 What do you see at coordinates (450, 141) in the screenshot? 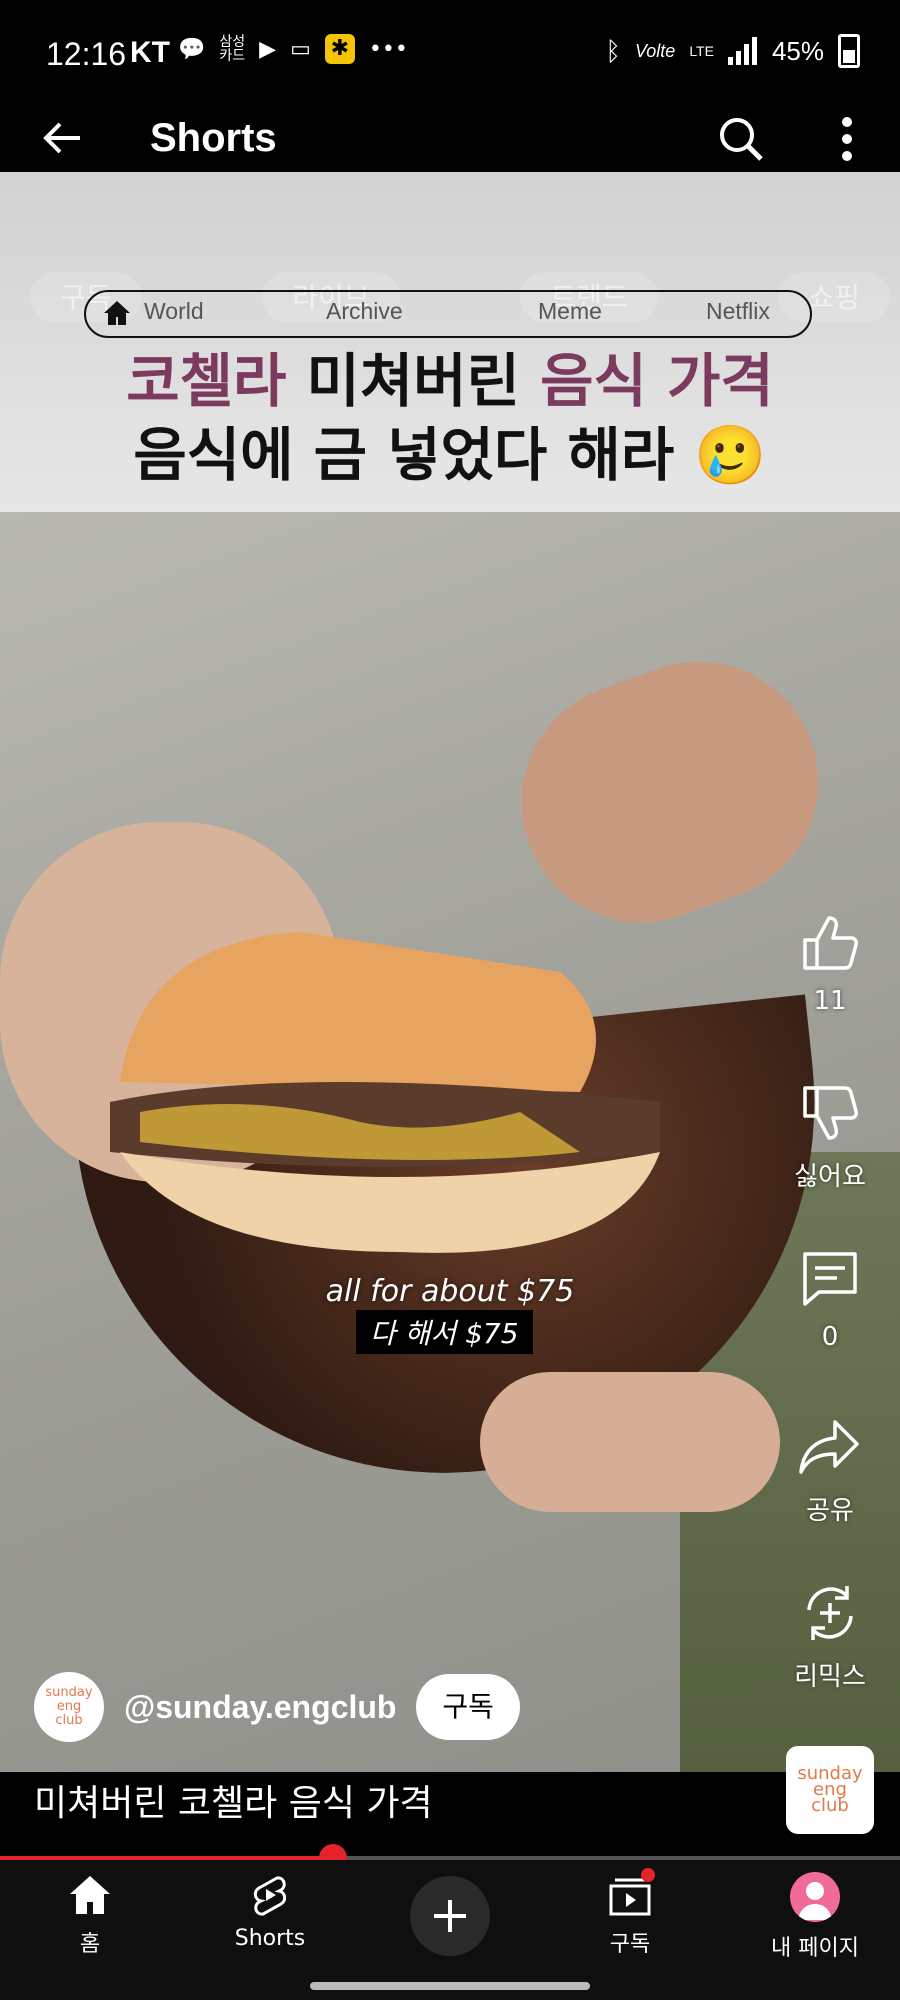
I see `app-bar: Shorts` at bounding box center [450, 141].